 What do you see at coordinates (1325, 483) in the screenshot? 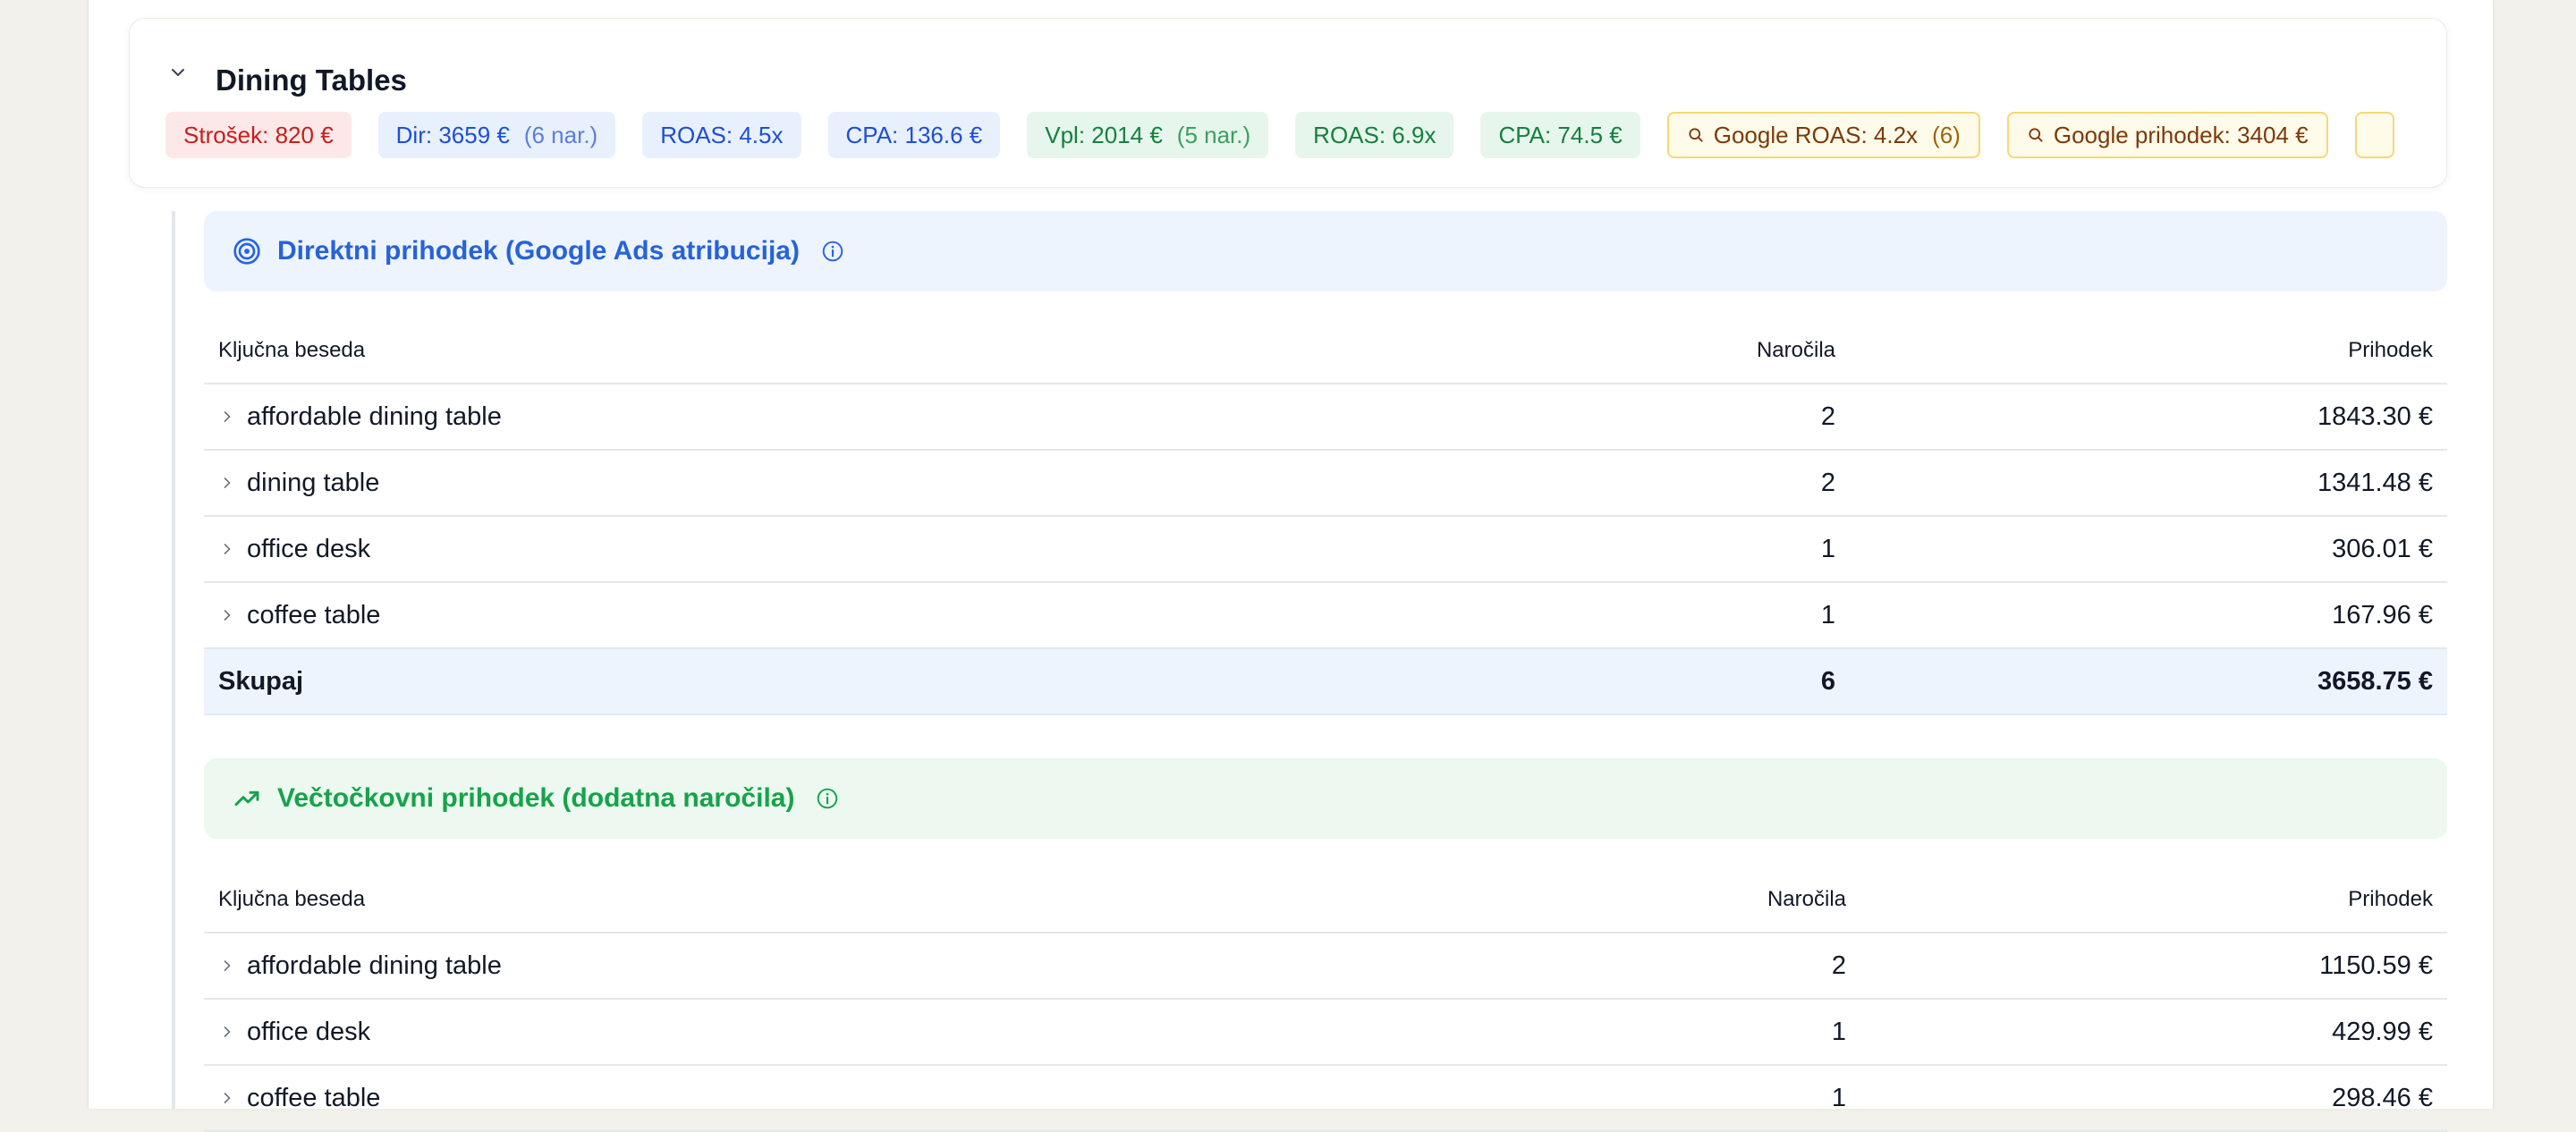
I see `table-row: dining table 2 1341.48 €` at bounding box center [1325, 483].